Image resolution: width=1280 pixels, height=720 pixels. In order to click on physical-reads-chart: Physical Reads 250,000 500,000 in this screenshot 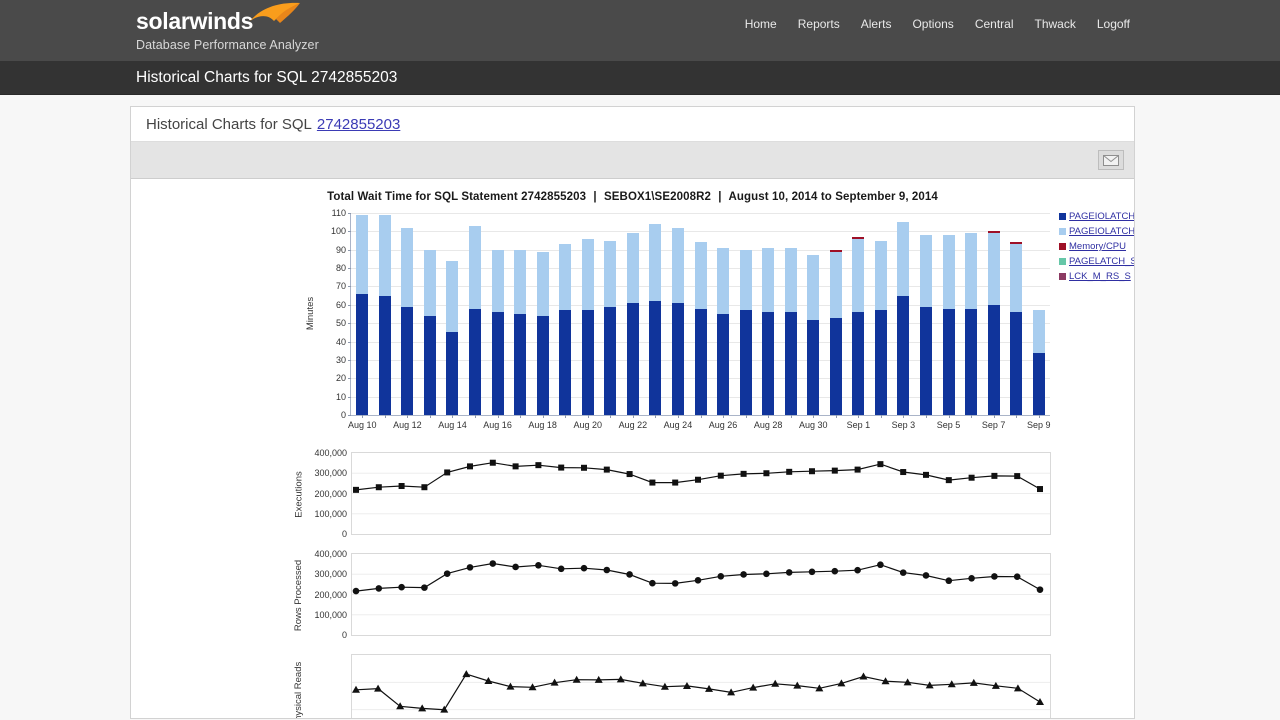, I will do `click(632, 684)`.